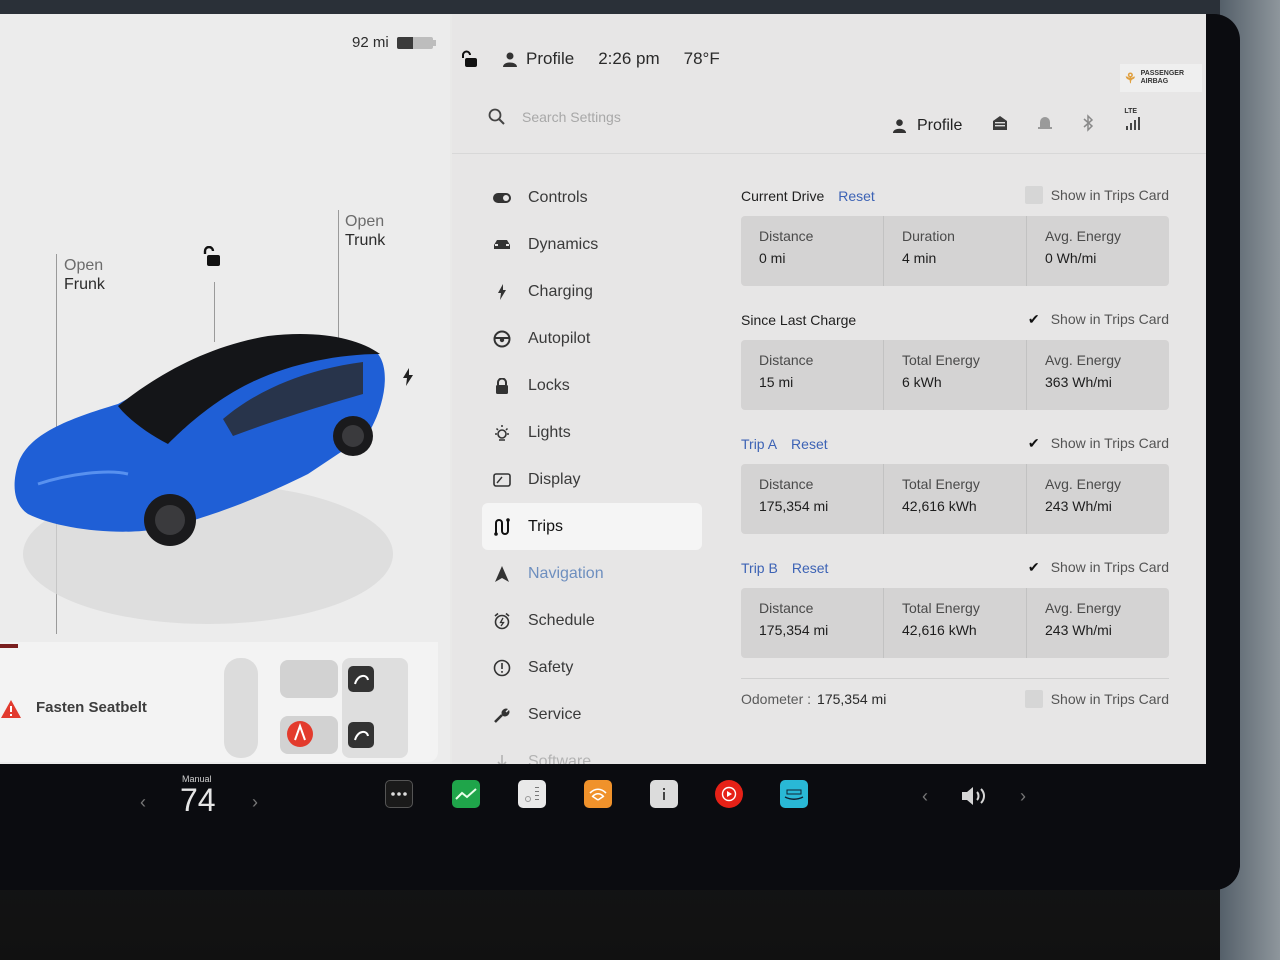  Describe the element at coordinates (759, 568) in the screenshot. I see `section-title: Trip B` at that location.